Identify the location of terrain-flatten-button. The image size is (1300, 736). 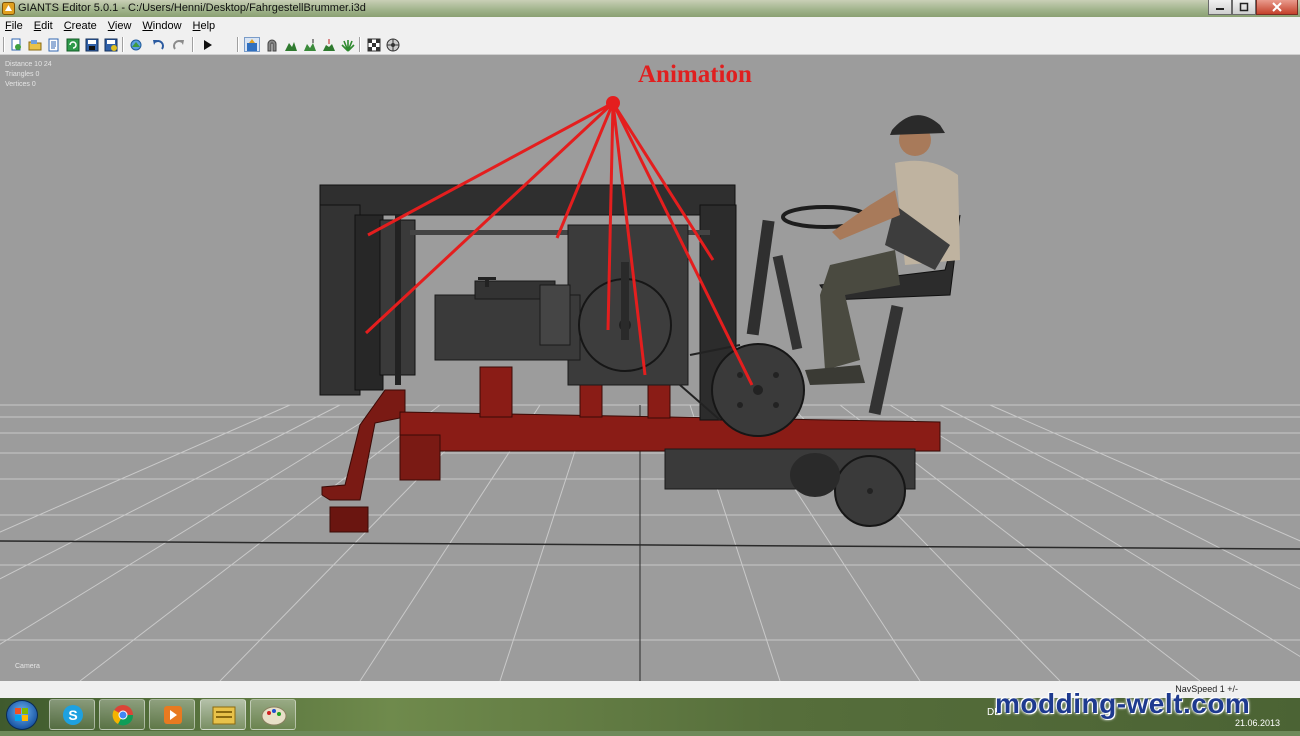
(329, 44).